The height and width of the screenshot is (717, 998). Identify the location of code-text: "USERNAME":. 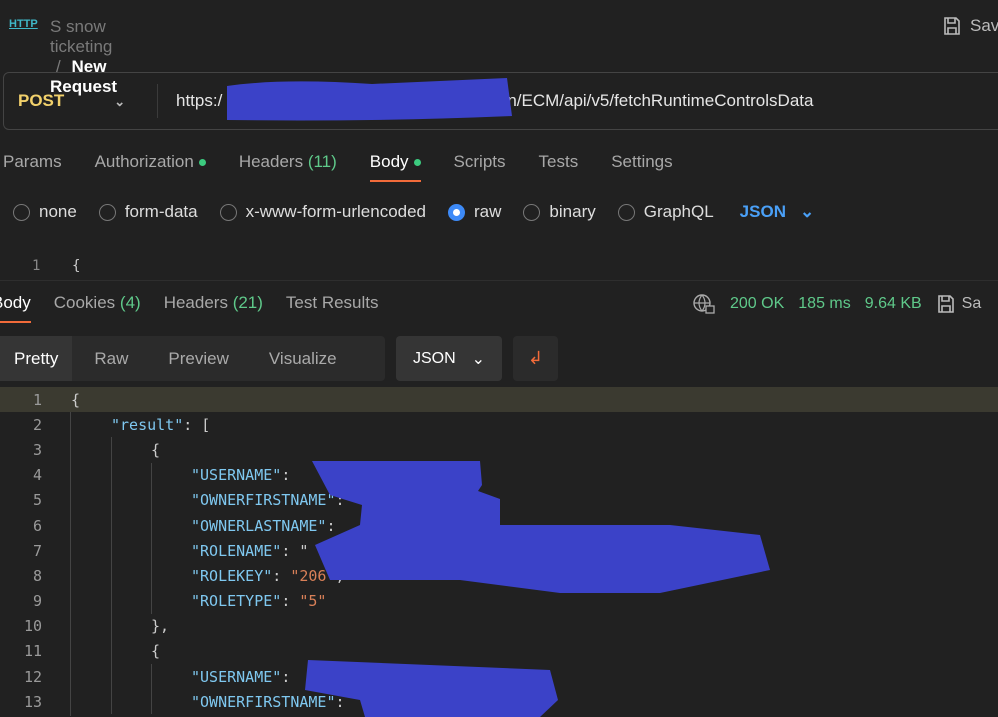
(240, 677).